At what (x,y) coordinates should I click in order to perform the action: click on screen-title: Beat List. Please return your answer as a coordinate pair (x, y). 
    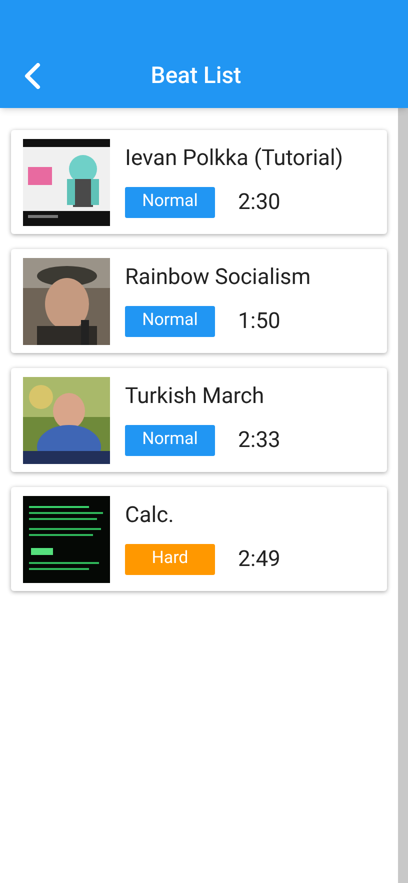
    Looking at the image, I should click on (196, 76).